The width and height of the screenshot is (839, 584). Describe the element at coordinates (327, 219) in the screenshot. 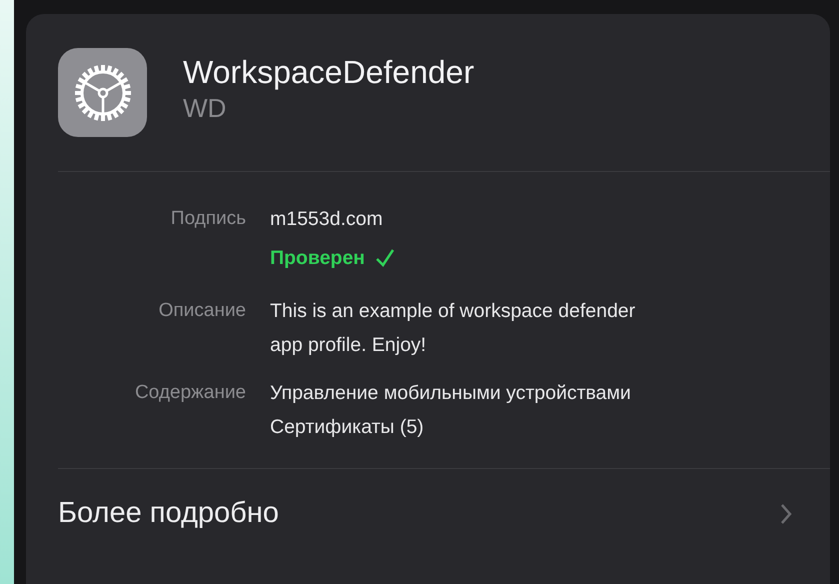

I see `detail-value: m1553d.com` at that location.